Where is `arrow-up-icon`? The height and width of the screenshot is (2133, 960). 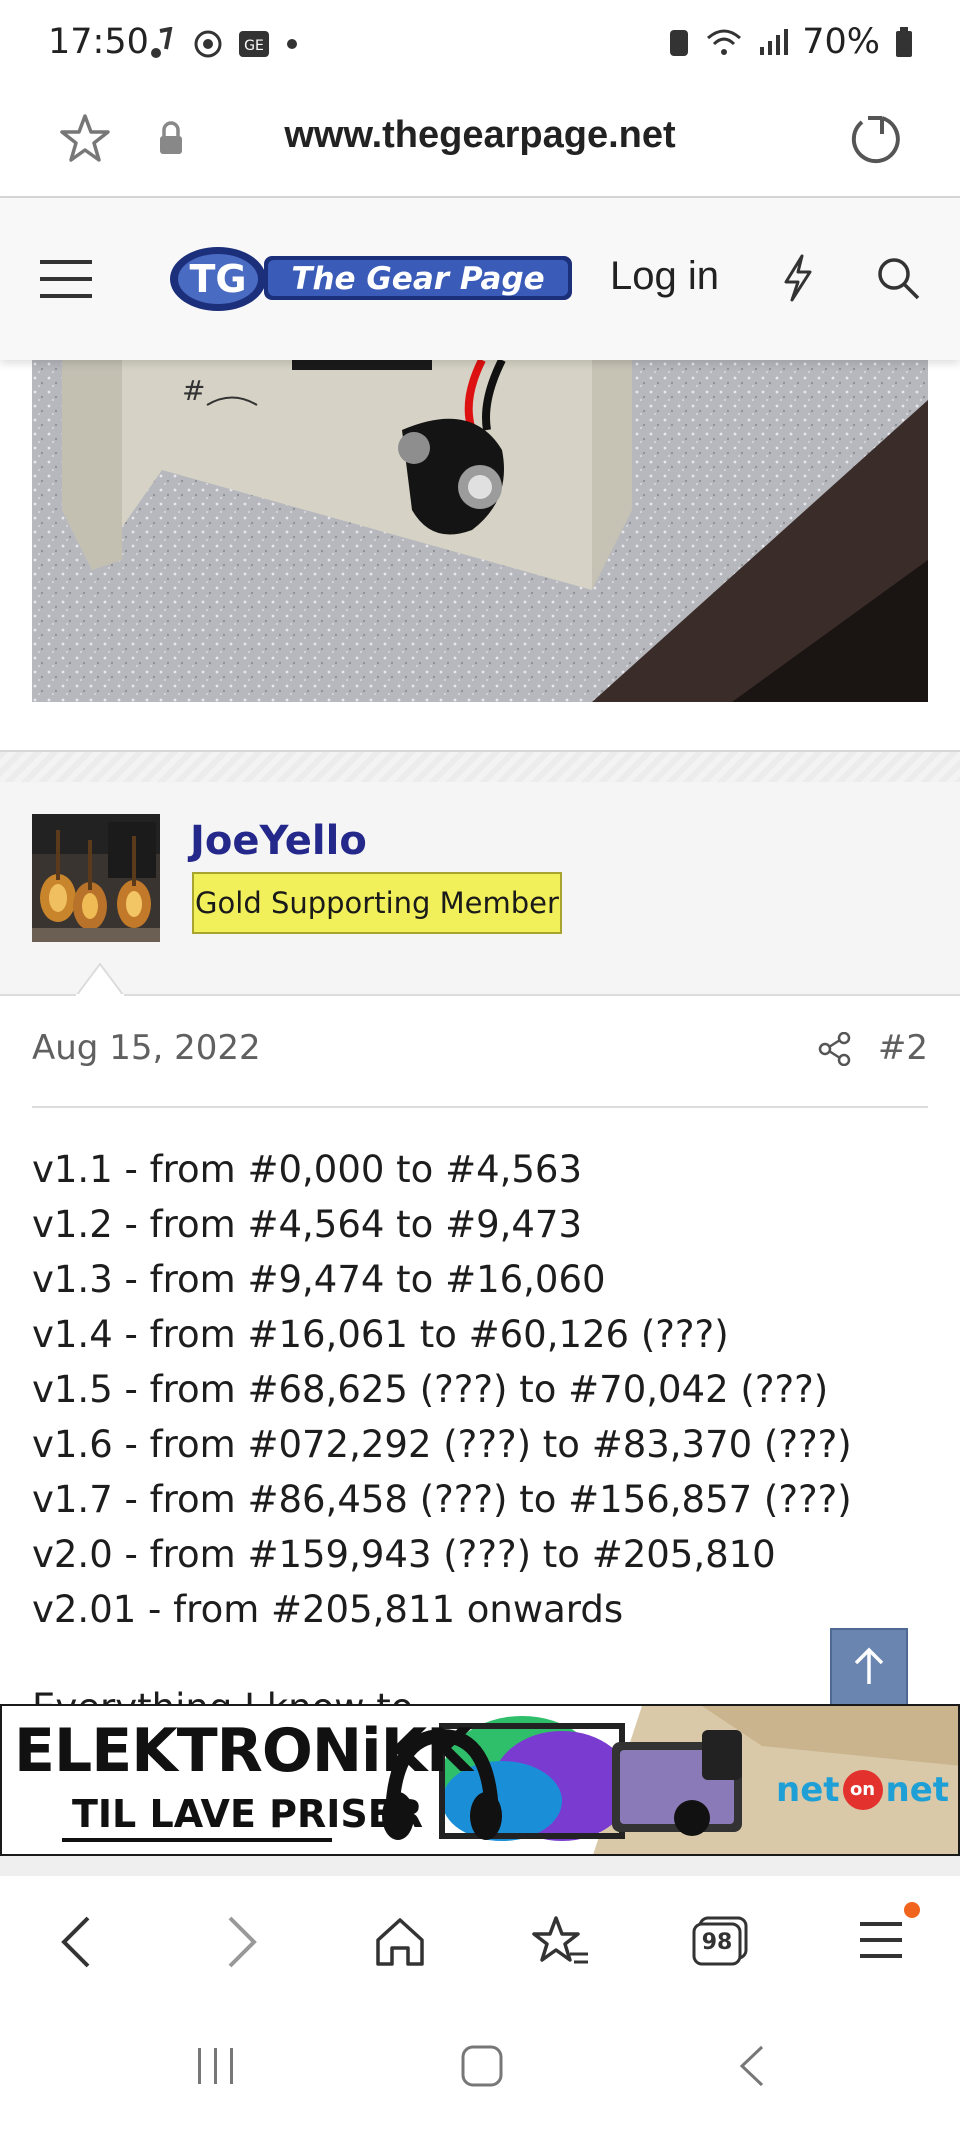
arrow-up-icon is located at coordinates (869, 1665).